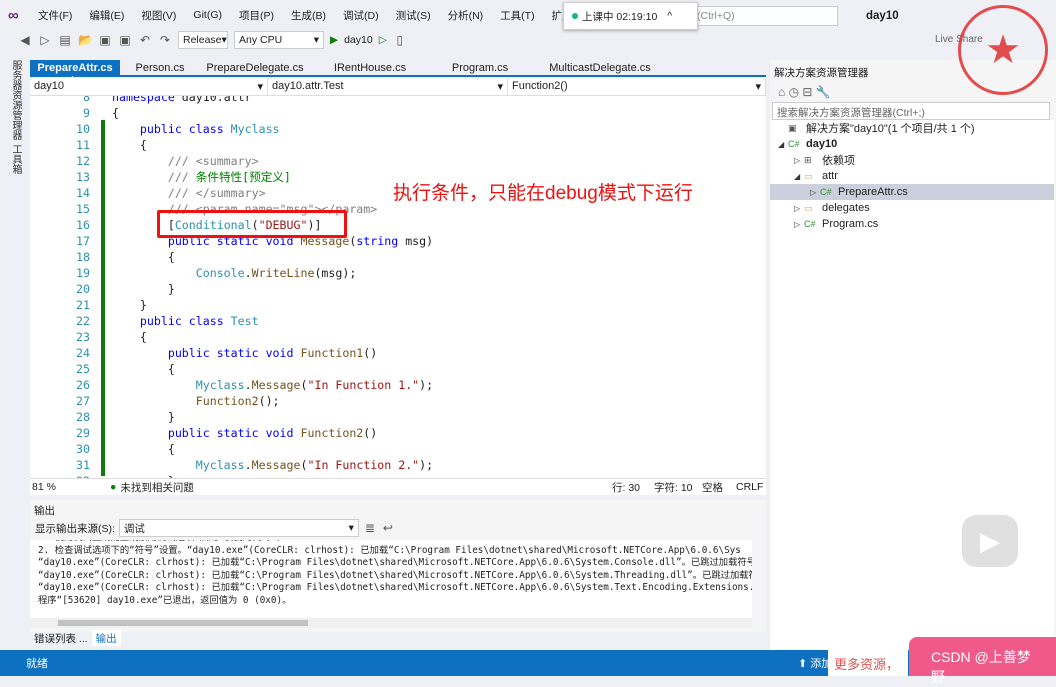 This screenshot has width=1056, height=687. I want to click on code-text: {, so click(143, 337).